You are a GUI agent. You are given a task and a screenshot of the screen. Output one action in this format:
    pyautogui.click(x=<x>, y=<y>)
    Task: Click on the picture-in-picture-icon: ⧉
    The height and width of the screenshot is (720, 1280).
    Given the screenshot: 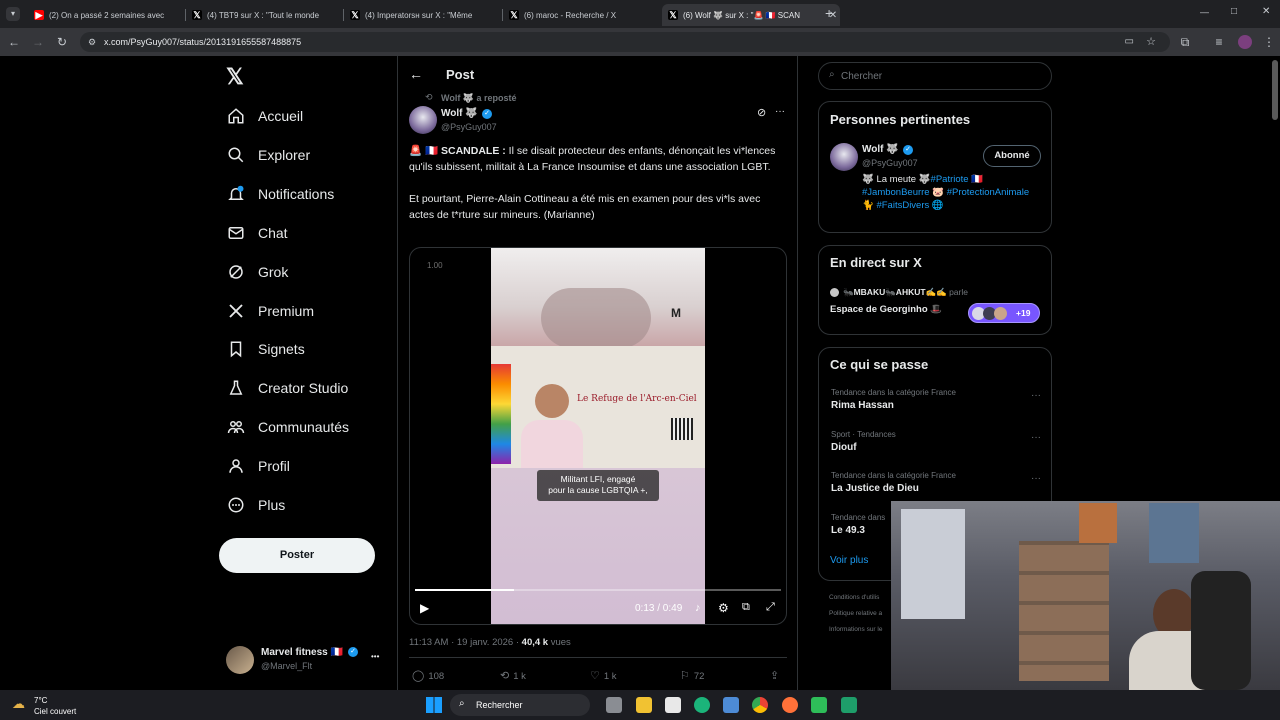 What is the action you would take?
    pyautogui.click(x=746, y=607)
    